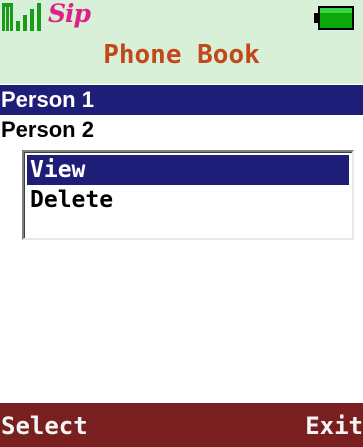 This screenshot has height=447, width=363. What do you see at coordinates (188, 170) in the screenshot?
I see `menu-item-view: View` at bounding box center [188, 170].